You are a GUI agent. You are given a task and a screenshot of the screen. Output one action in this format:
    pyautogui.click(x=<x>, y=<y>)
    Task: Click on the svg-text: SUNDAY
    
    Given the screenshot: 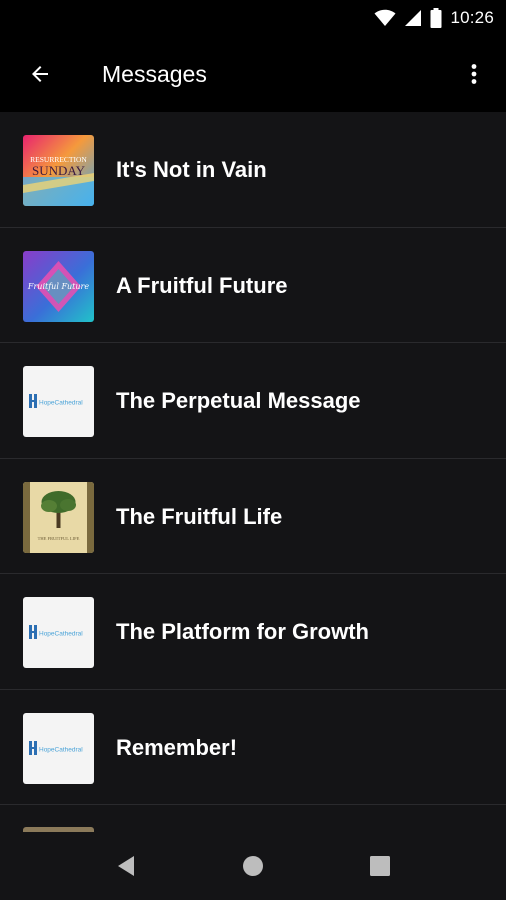 What is the action you would take?
    pyautogui.click(x=59, y=170)
    